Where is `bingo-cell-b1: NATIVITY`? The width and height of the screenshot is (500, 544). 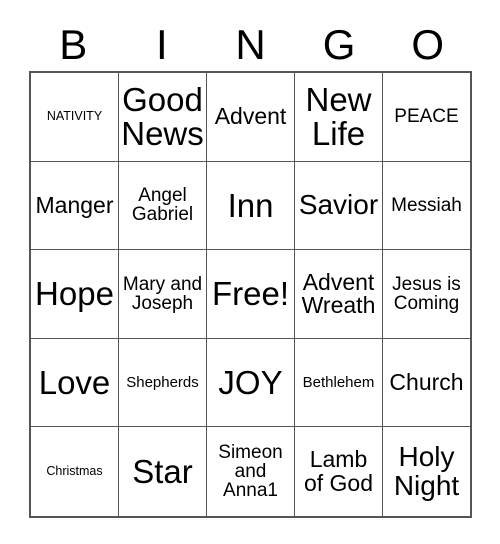 bingo-cell-b1: NATIVITY is located at coordinates (75, 117).